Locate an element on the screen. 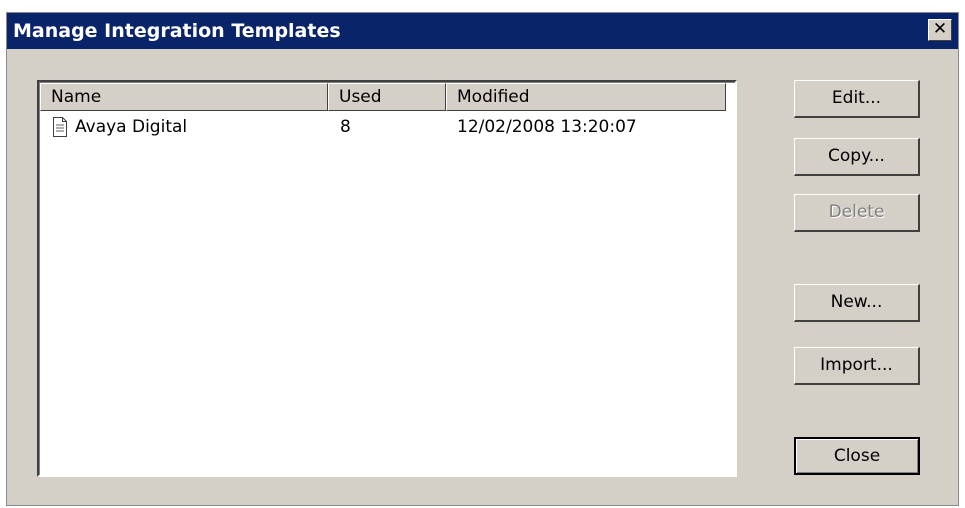  list-header: Name Used Modified is located at coordinates (387, 97).